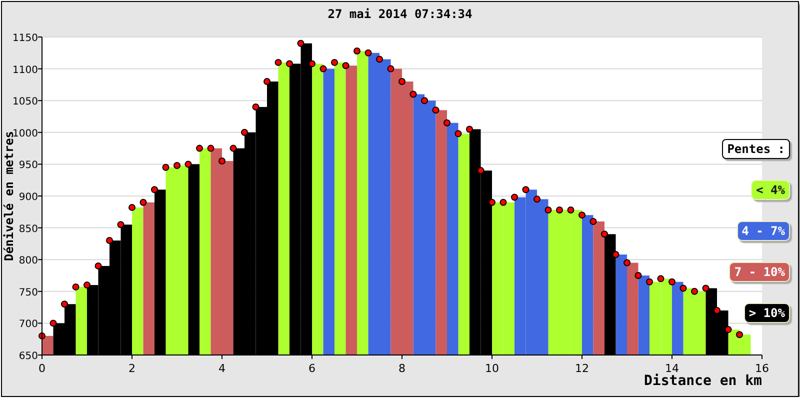 This screenshot has height=400, width=800. What do you see at coordinates (42, 368) in the screenshot?
I see `x-tick-label: 0` at bounding box center [42, 368].